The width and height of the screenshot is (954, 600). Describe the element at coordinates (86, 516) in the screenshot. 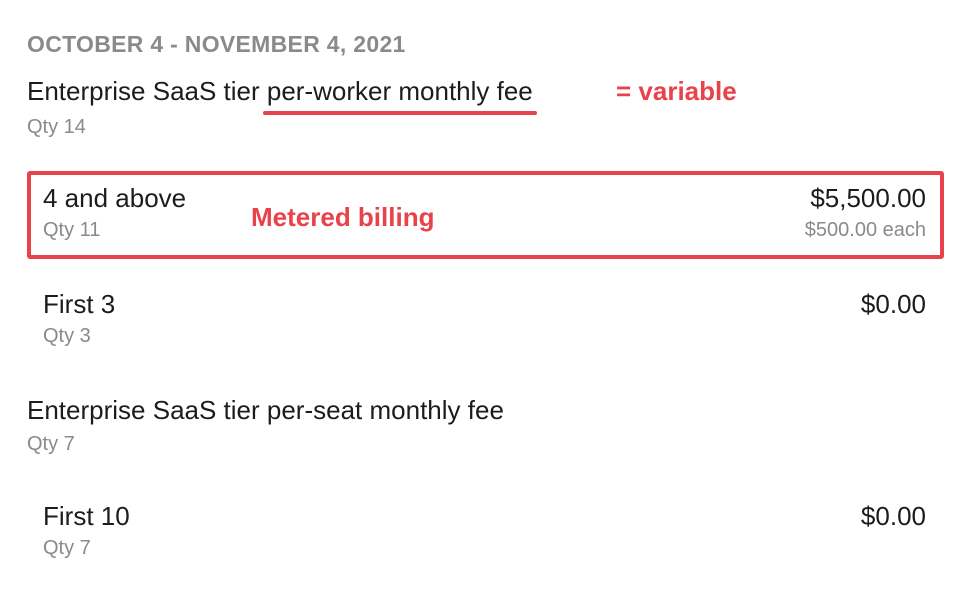

I see `tier-name: First 10` at that location.